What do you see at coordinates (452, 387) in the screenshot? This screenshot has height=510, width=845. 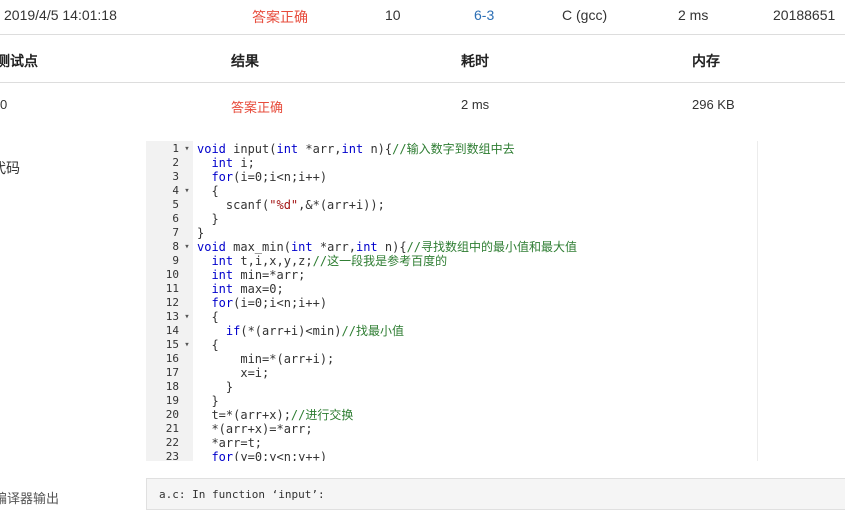 I see `code-line: 18 }` at bounding box center [452, 387].